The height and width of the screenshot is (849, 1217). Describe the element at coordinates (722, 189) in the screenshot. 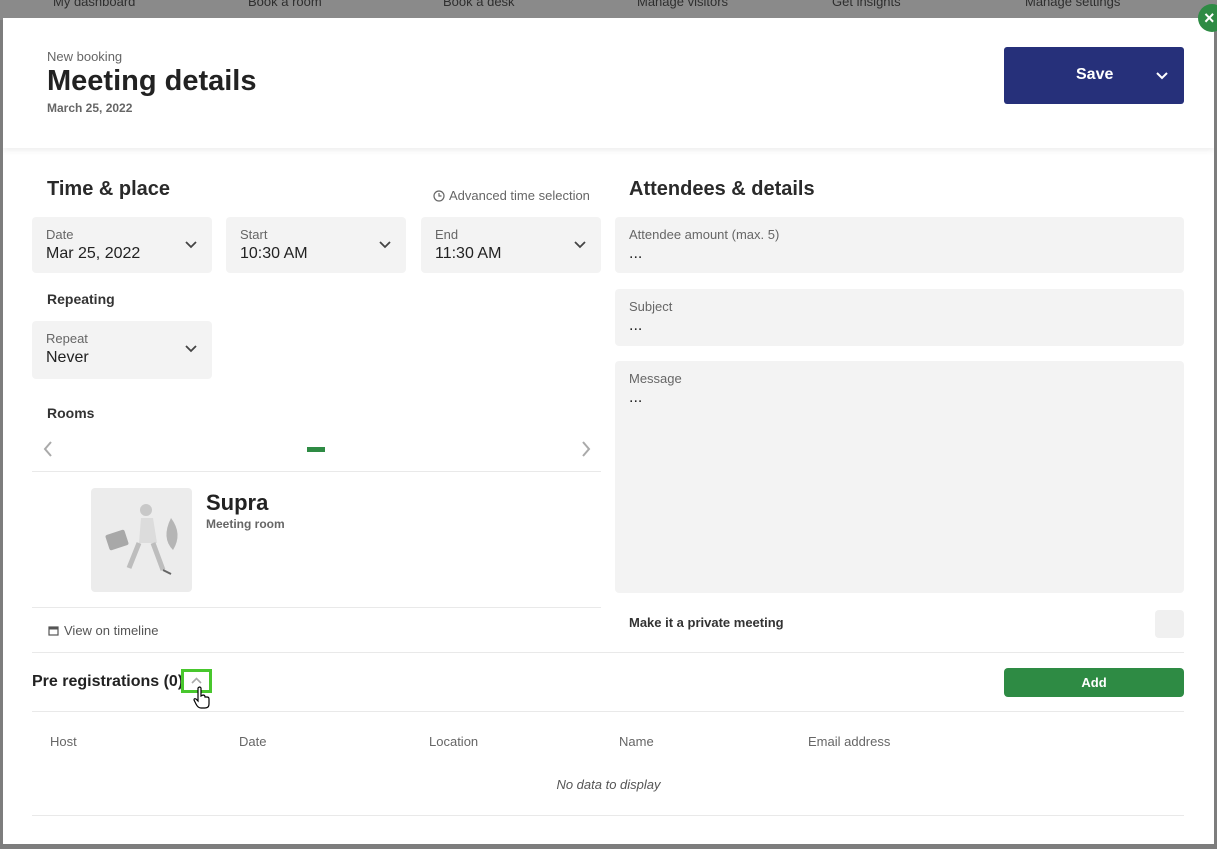

I see `attendees-title: Attendees & details` at that location.